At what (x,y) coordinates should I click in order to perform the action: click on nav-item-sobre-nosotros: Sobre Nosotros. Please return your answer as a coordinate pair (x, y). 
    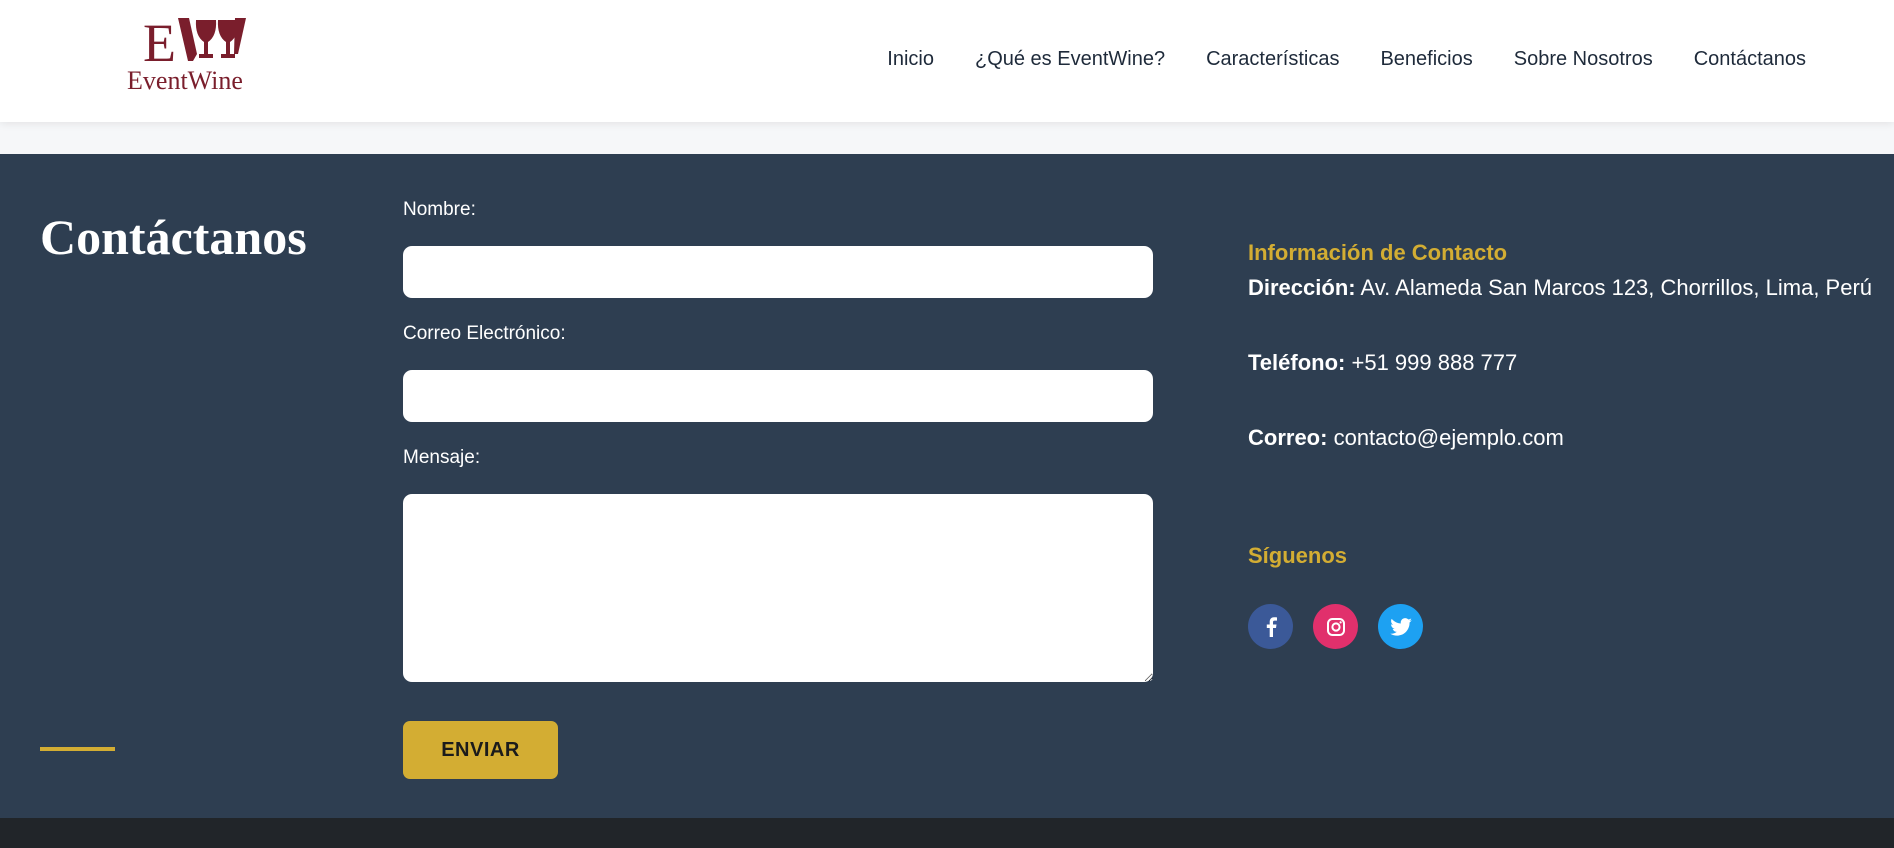
    Looking at the image, I should click on (1583, 59).